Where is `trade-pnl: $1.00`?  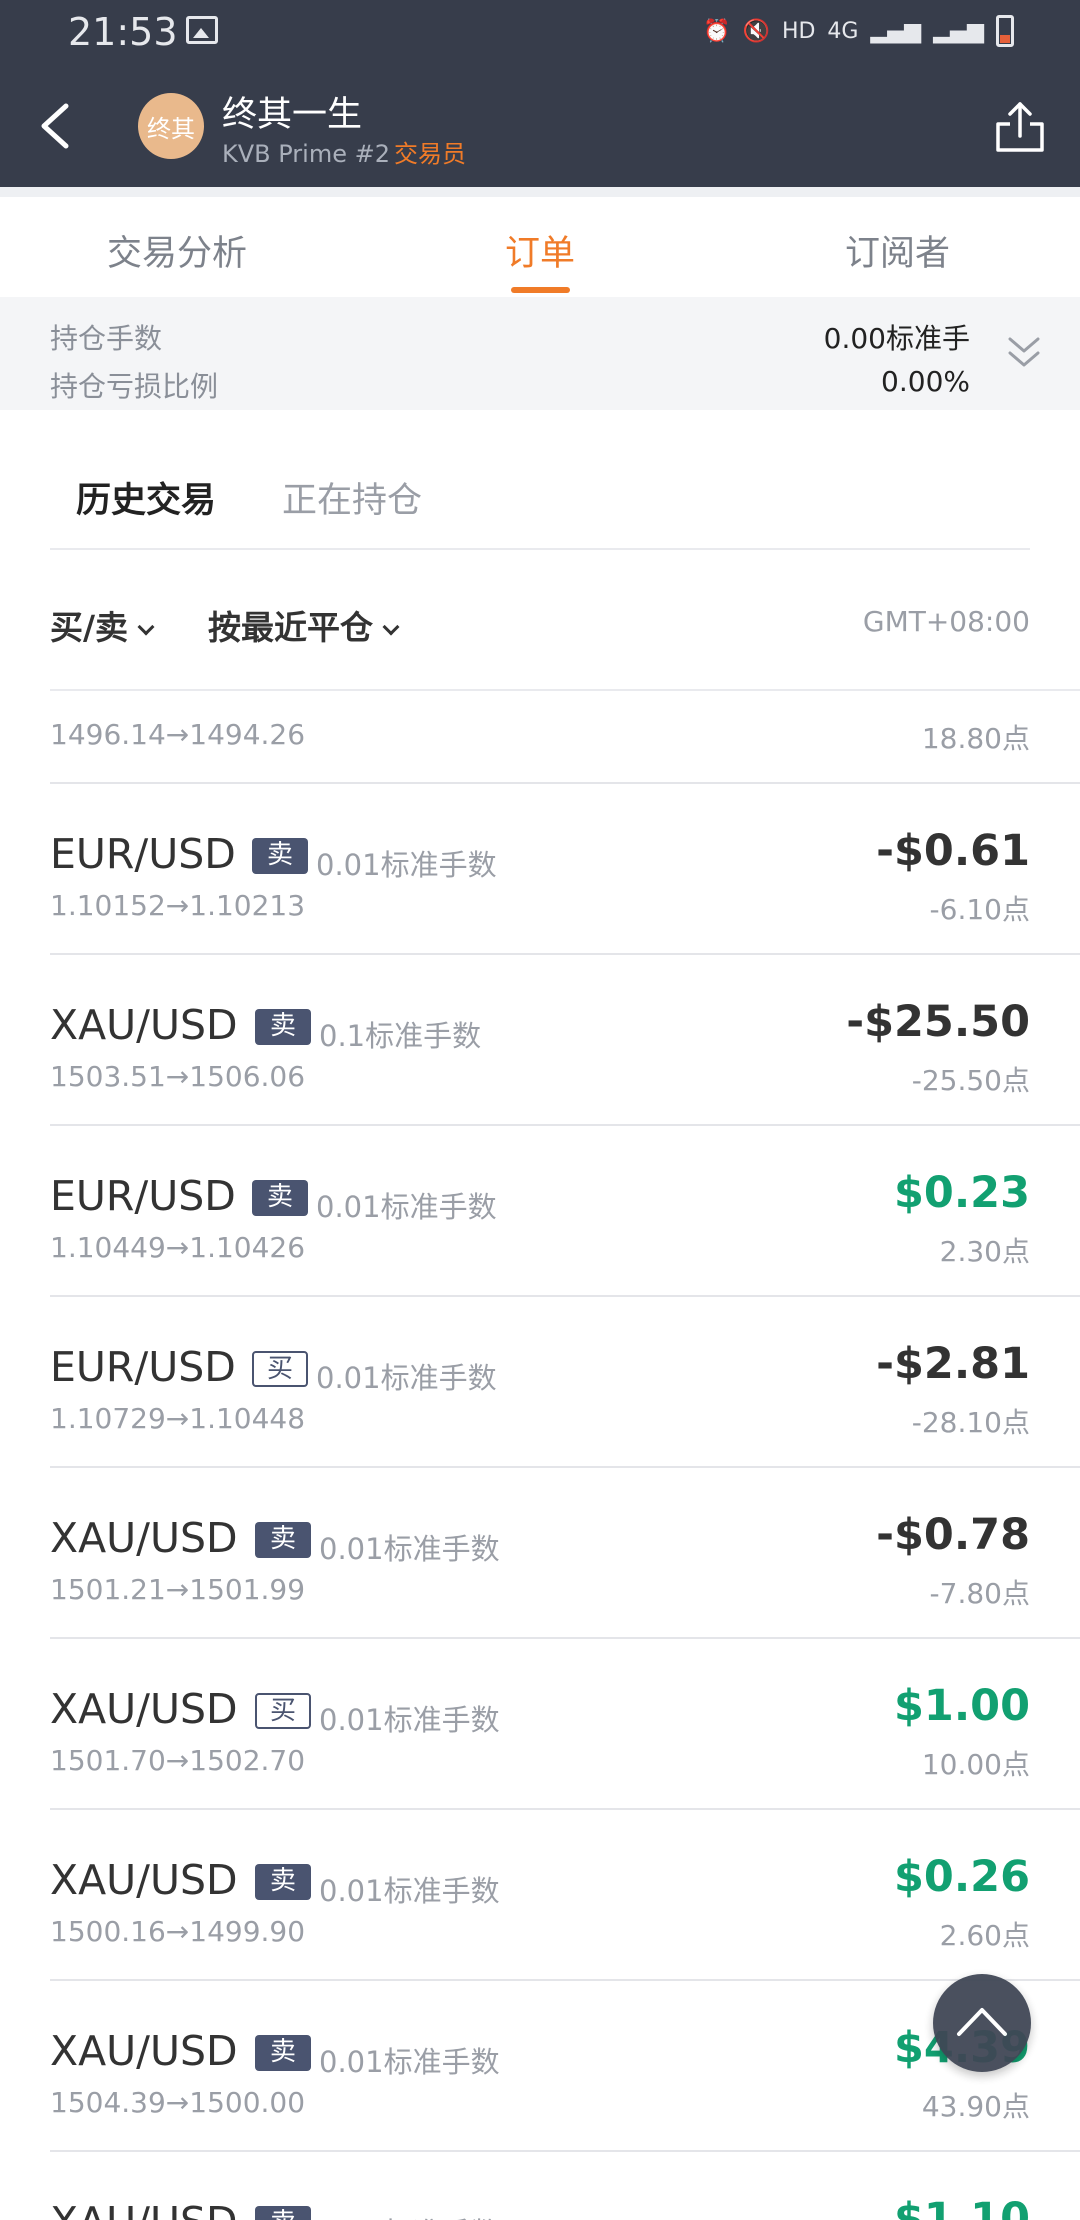 trade-pnl: $1.00 is located at coordinates (961, 1706).